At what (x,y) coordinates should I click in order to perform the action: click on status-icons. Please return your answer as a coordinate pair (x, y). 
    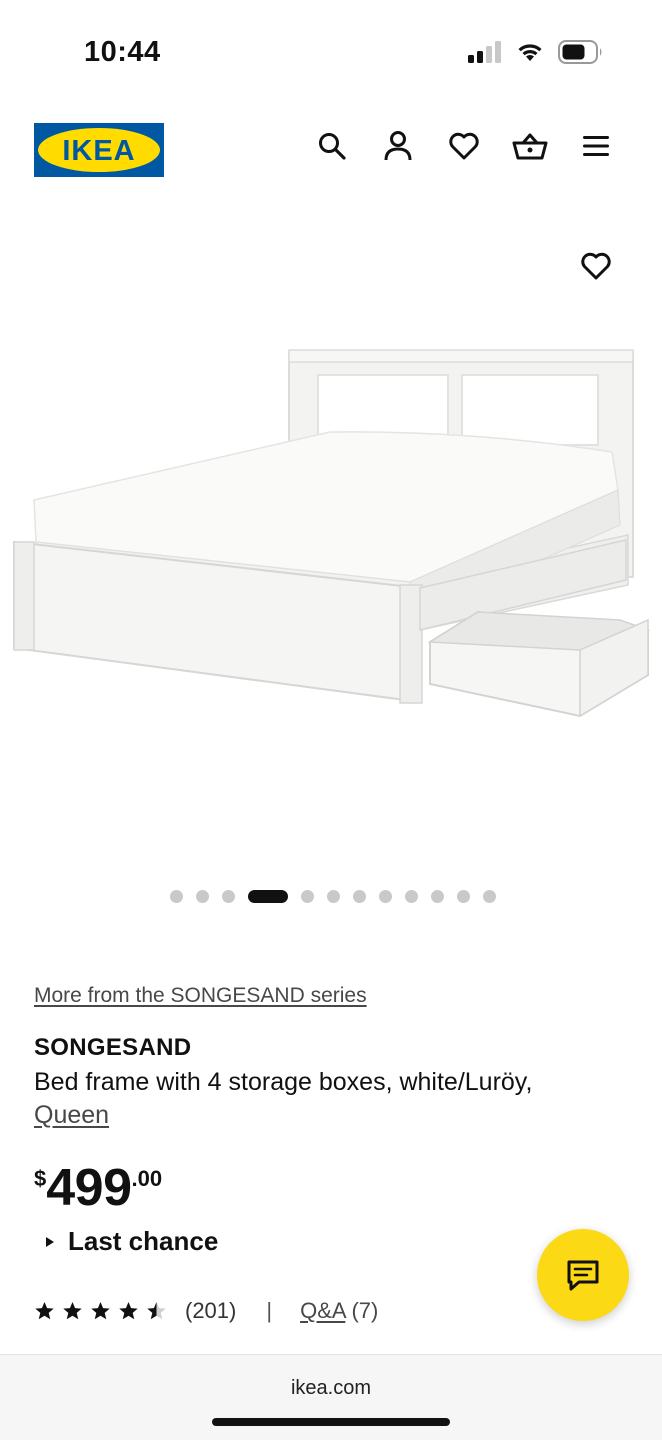
    Looking at the image, I should click on (536, 52).